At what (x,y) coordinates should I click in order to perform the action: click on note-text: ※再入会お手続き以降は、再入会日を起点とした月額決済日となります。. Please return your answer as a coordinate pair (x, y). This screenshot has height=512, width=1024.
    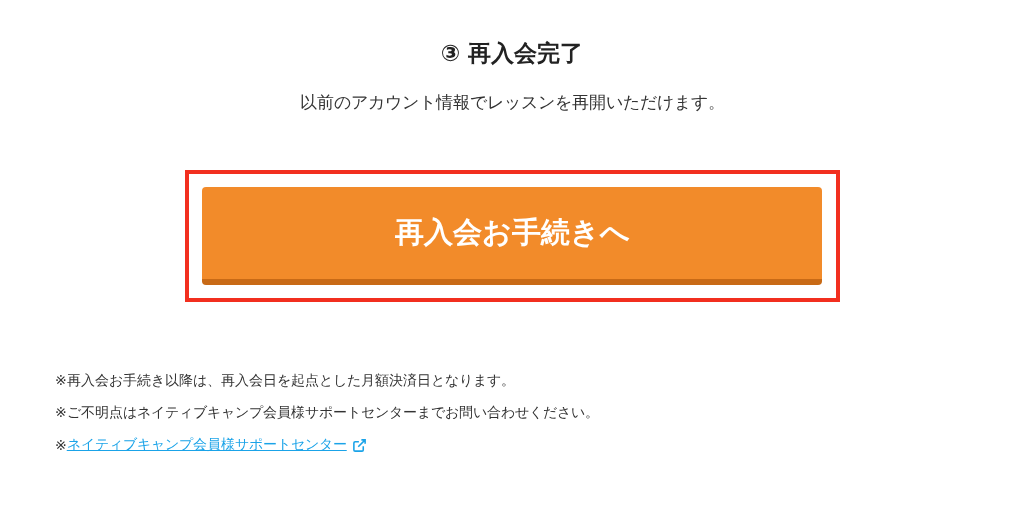
    Looking at the image, I should click on (285, 381).